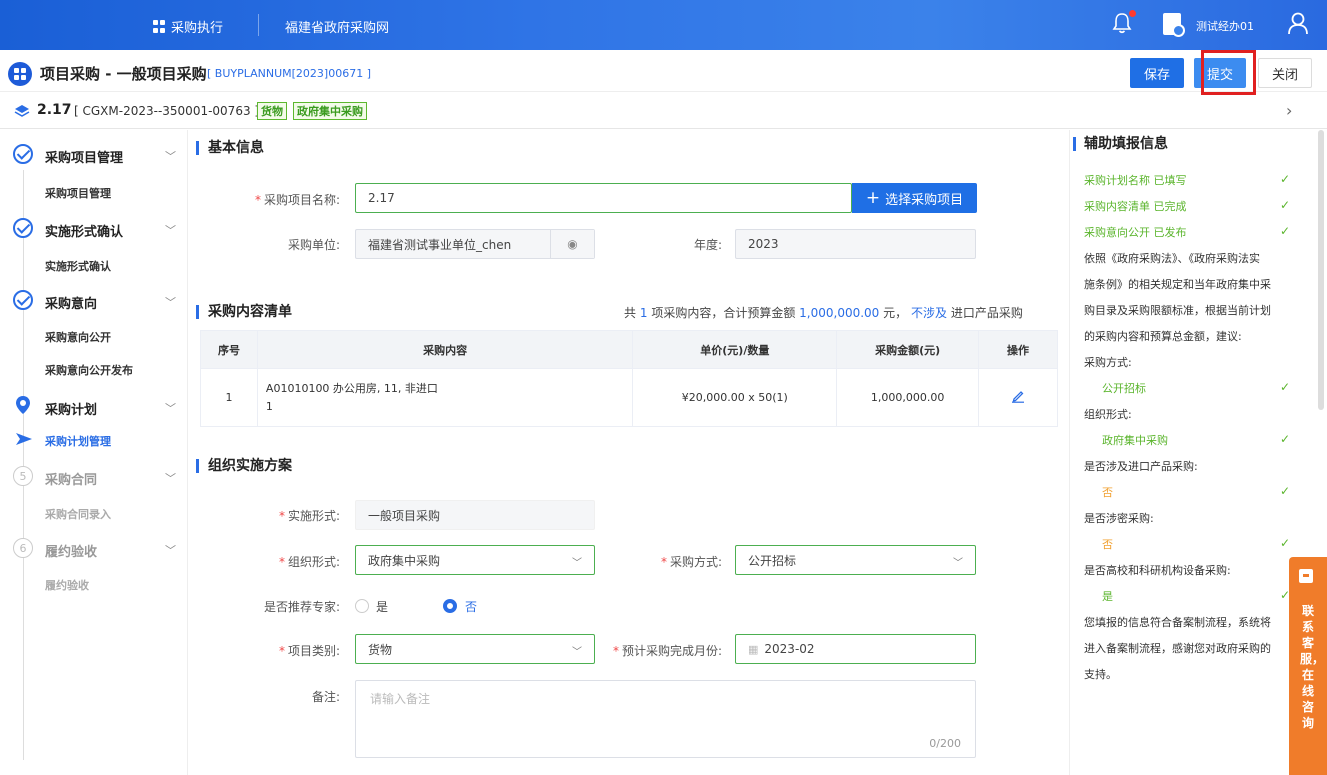 Image resolution: width=1327 pixels, height=775 pixels. I want to click on method-select: 公开招标 ﹀, so click(855, 560).